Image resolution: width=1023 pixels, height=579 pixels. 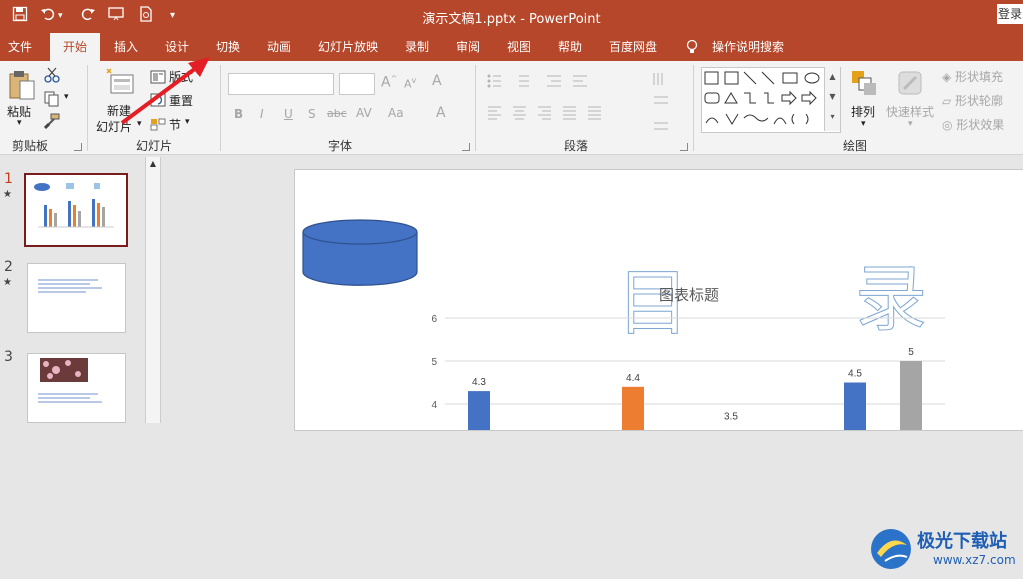 What do you see at coordinates (279, 47) in the screenshot?
I see `tab-animations: 动画` at bounding box center [279, 47].